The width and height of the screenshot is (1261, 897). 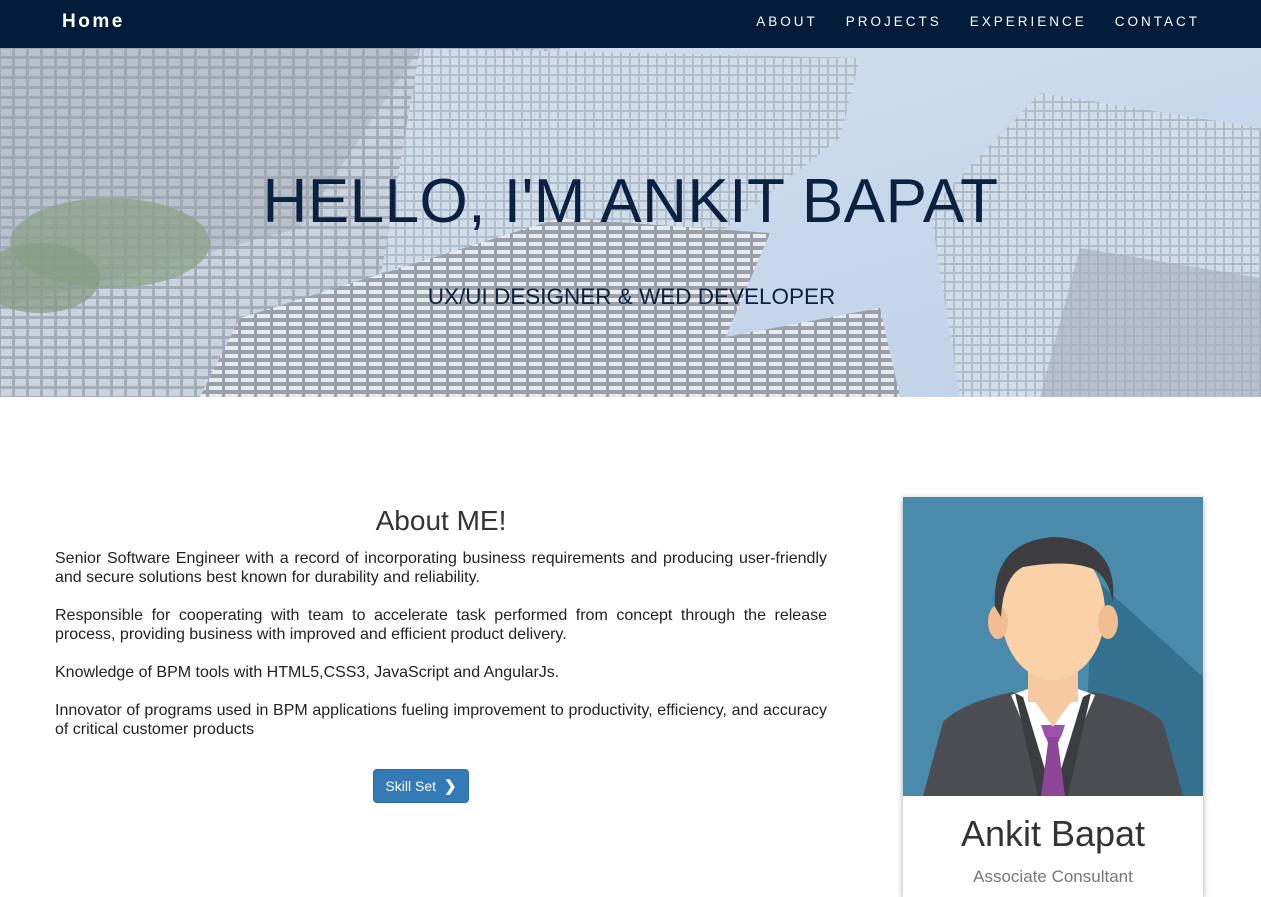 I want to click on profile-card: Ankit Bapat Associate Consultant, so click(x=1053, y=697).